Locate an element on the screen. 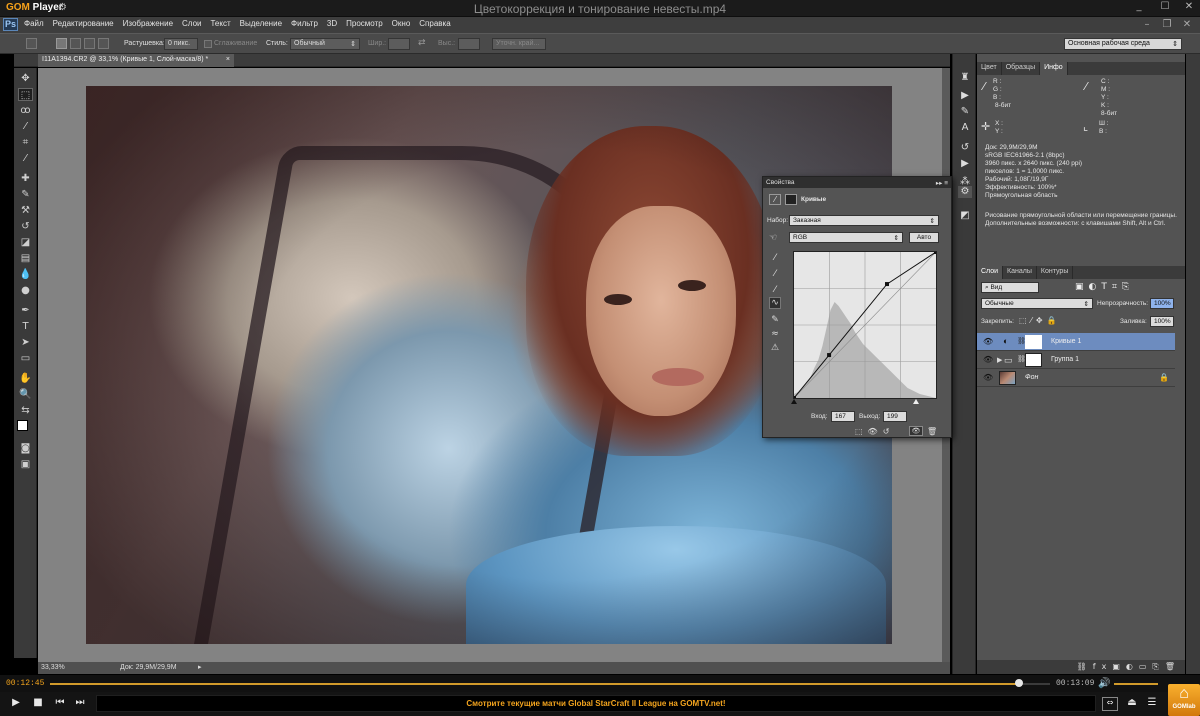 The width and height of the screenshot is (1200, 716). menu-view: Просмотр is located at coordinates (364, 23).